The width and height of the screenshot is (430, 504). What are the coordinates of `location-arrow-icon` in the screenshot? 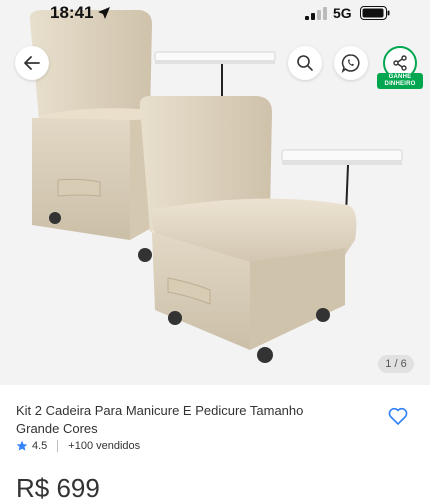 It's located at (104, 13).